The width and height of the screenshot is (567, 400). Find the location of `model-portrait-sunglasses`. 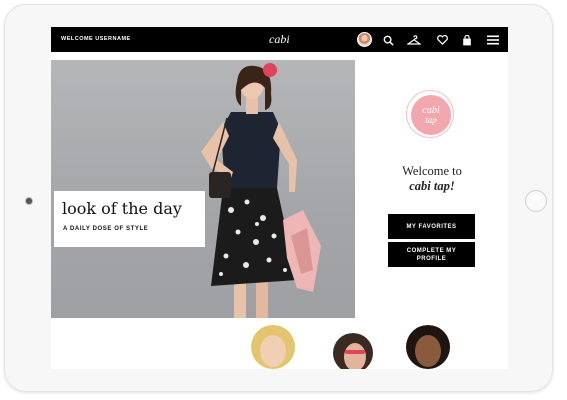

model-portrait-sunglasses is located at coordinates (353, 351).